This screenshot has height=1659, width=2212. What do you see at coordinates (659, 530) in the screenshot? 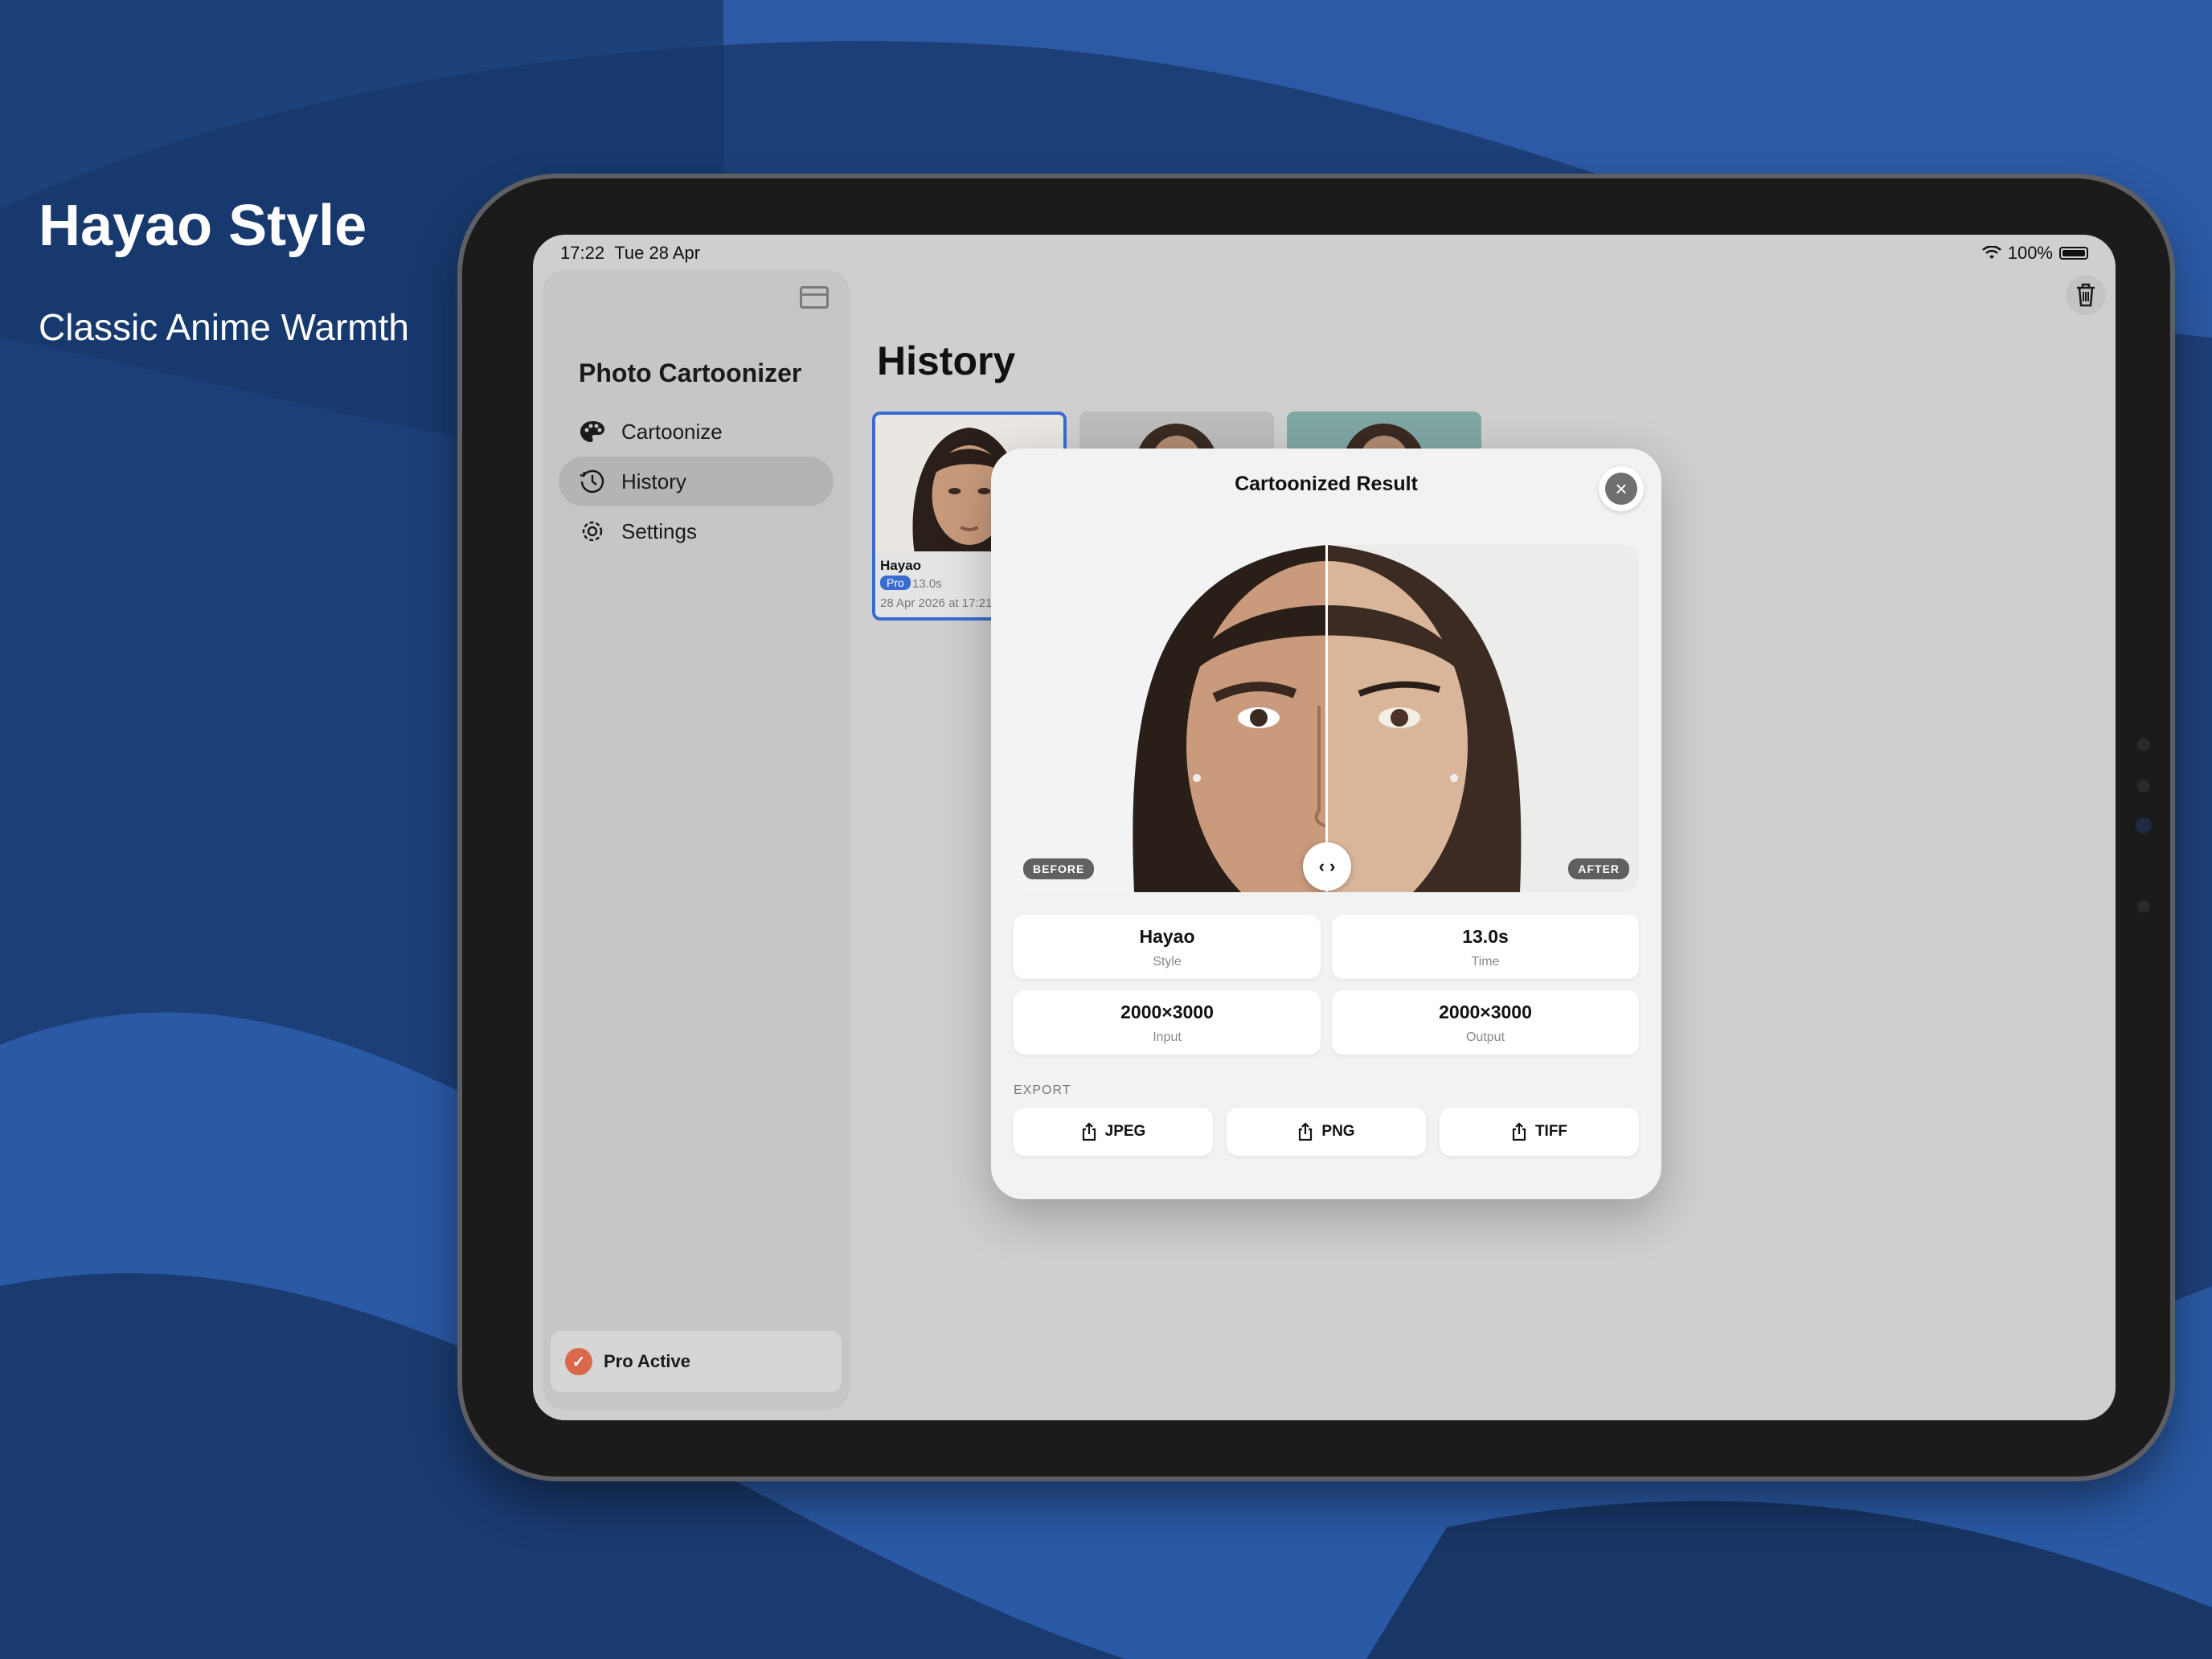
I see `sidebar-item-label: Settings` at bounding box center [659, 530].